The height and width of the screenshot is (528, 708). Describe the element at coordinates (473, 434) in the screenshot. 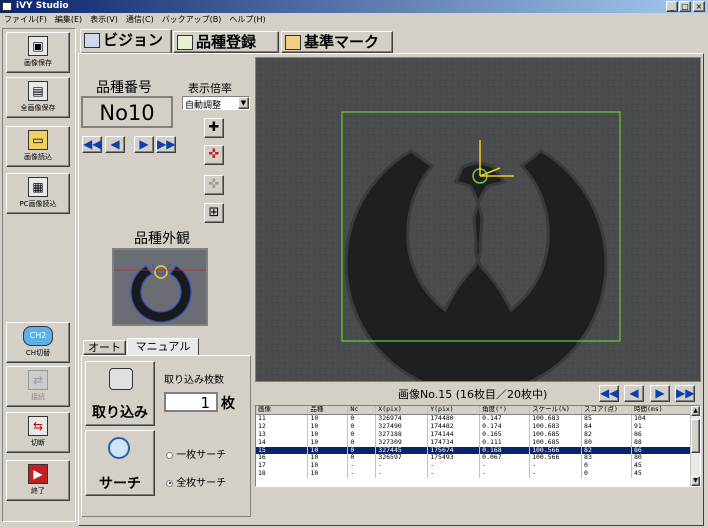

I see `table-row: 13 10 0 327188 174144 0.165 100.685 82 86` at that location.